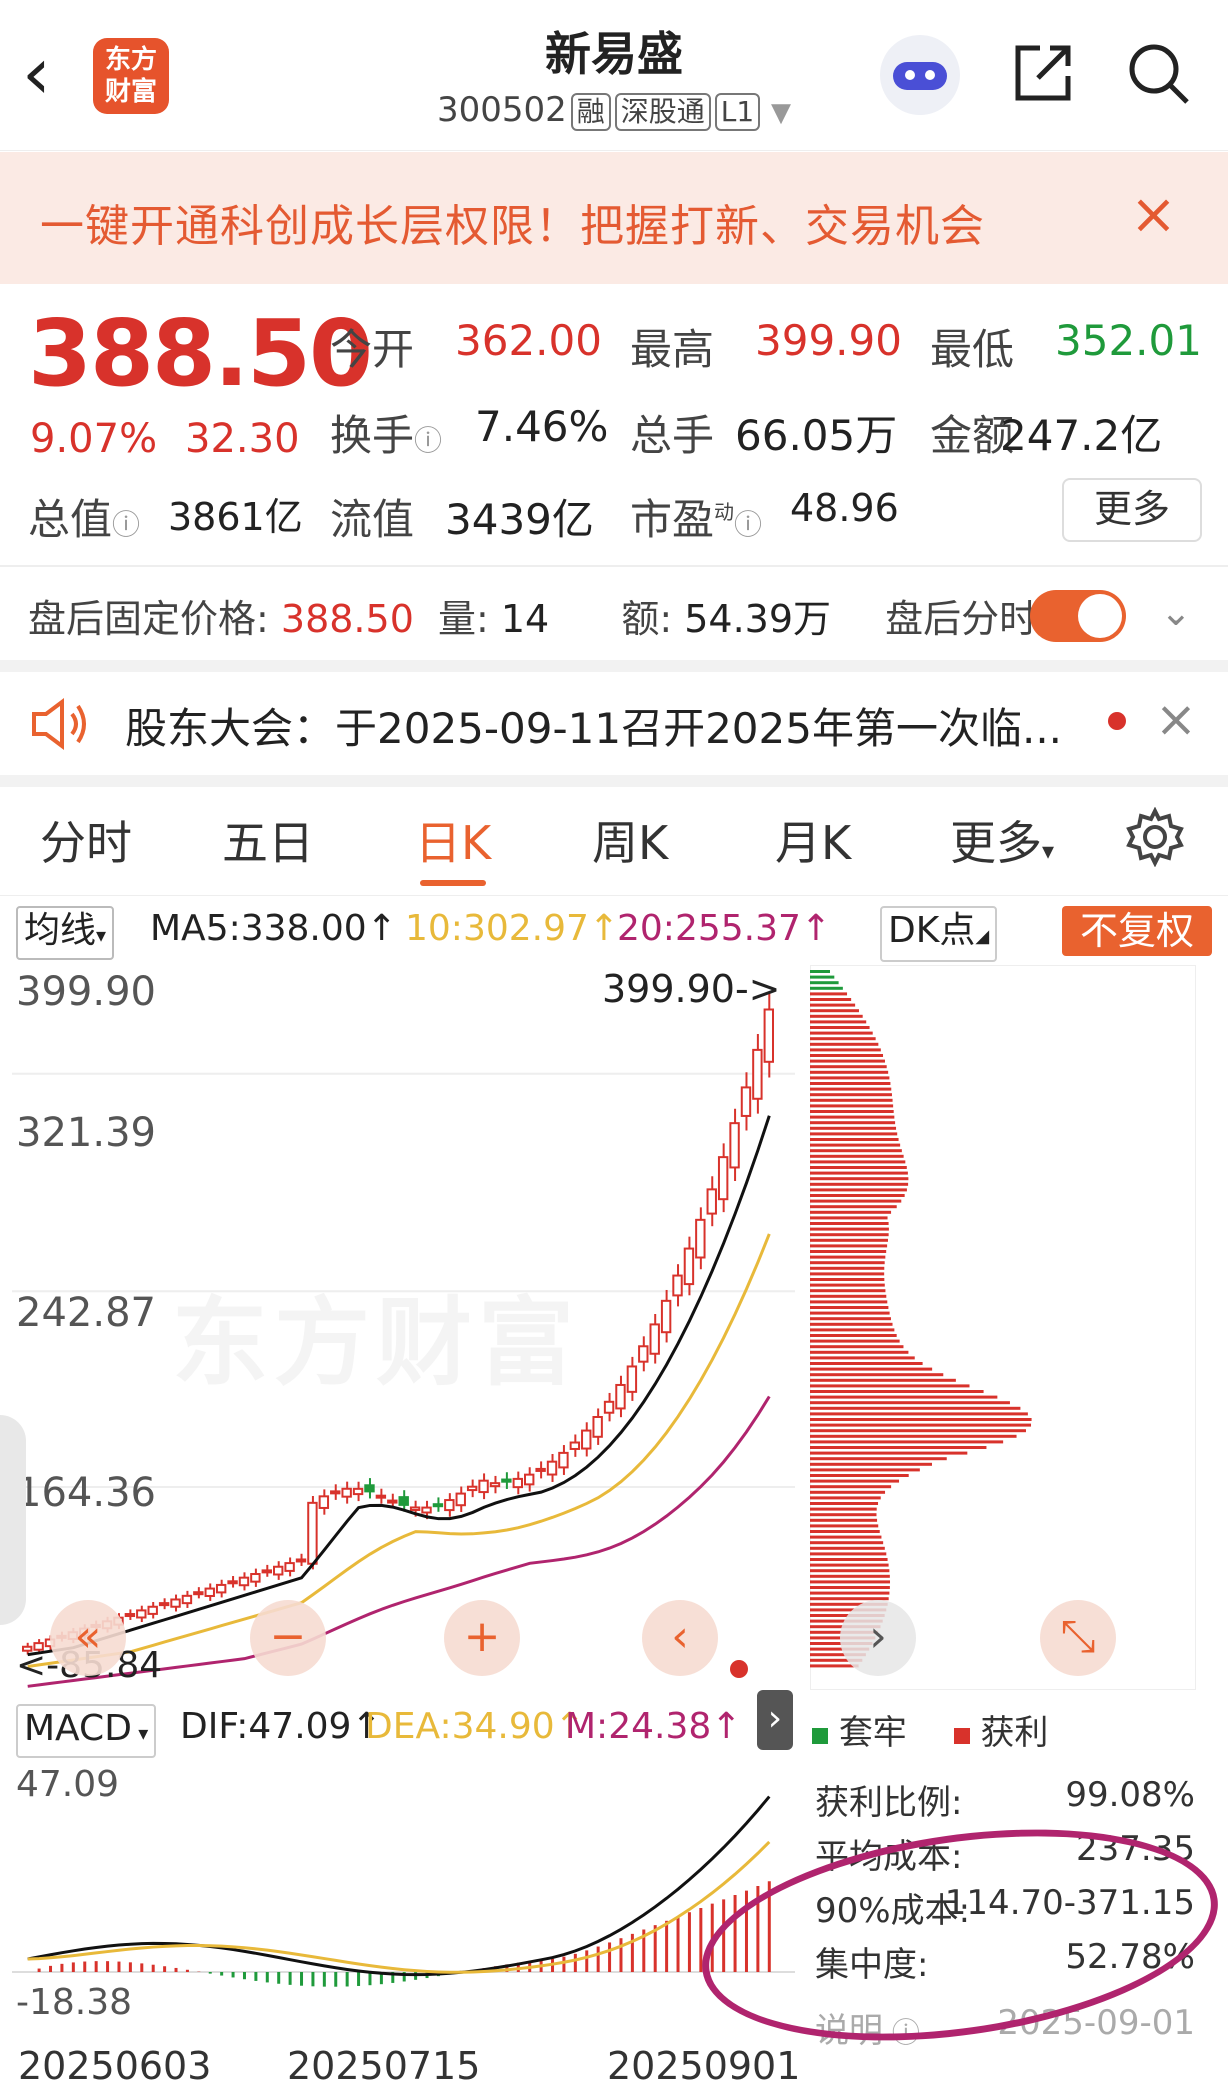  Describe the element at coordinates (813, 840) in the screenshot. I see `tab-monthly-k: 月K` at that location.